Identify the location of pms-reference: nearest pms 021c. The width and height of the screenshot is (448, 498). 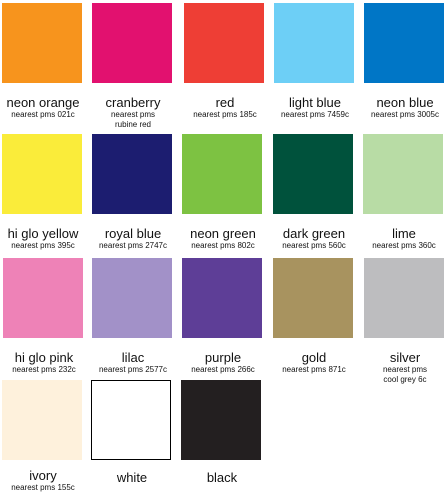
(43, 114).